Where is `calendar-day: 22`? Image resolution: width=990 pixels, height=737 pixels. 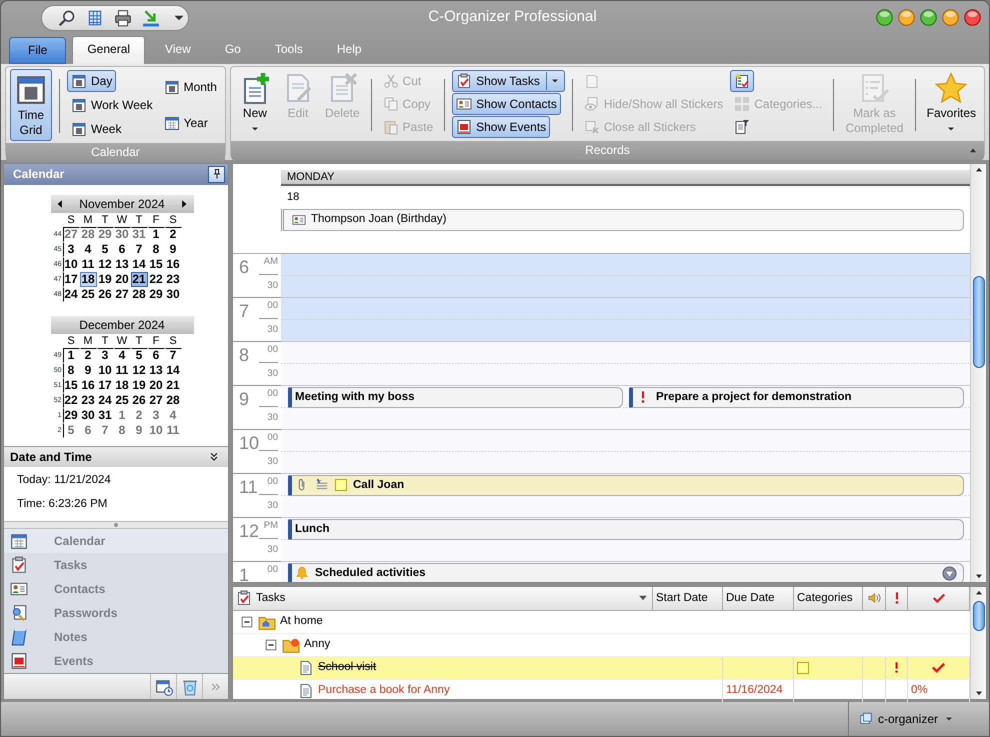 calendar-day: 22 is located at coordinates (71, 400).